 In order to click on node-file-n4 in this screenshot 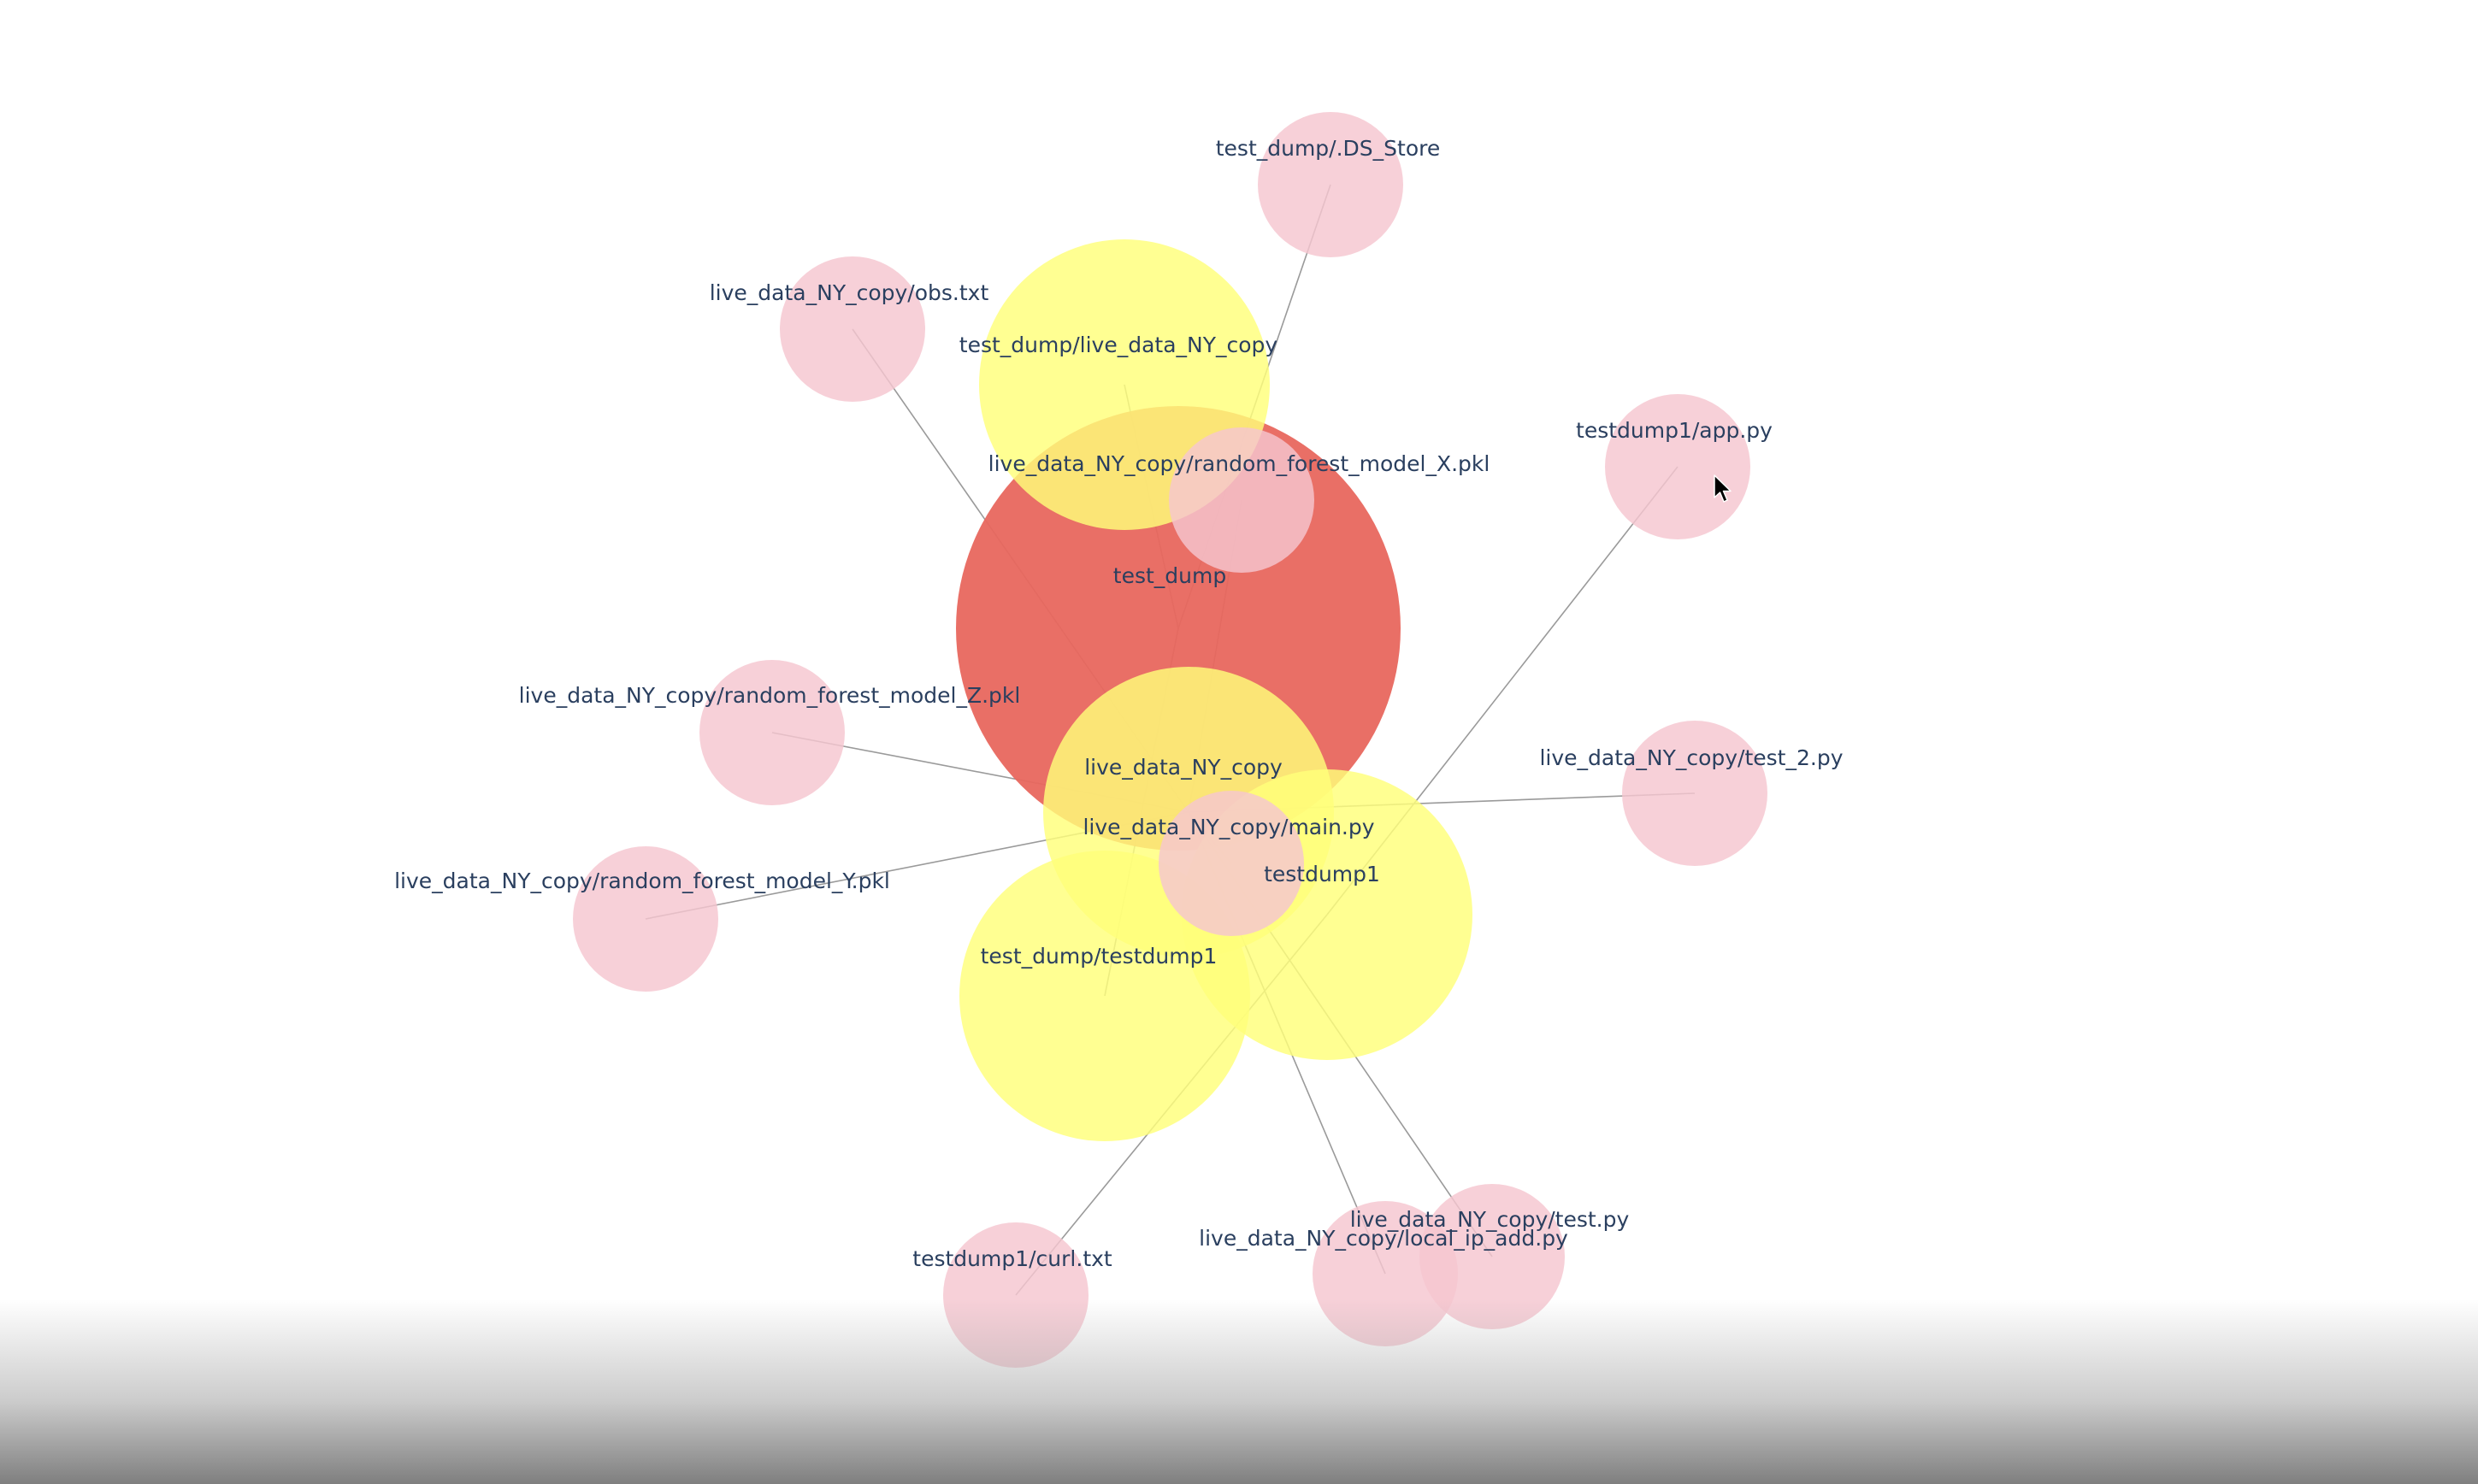, I will do `click(1677, 466)`.